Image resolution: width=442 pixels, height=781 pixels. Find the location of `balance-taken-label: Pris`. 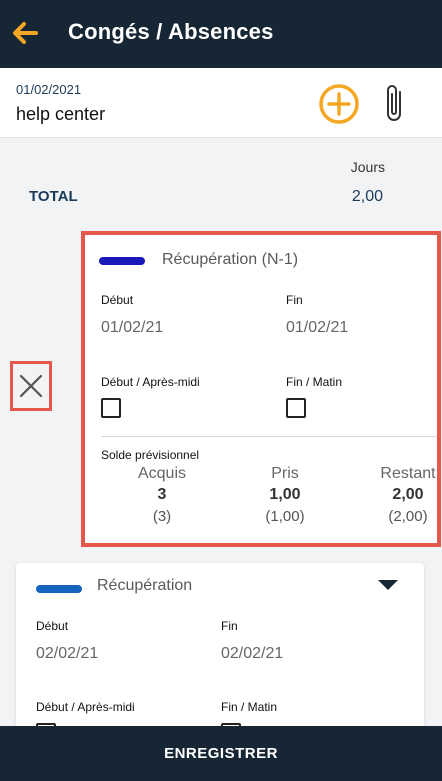

balance-taken-label: Pris is located at coordinates (285, 473).